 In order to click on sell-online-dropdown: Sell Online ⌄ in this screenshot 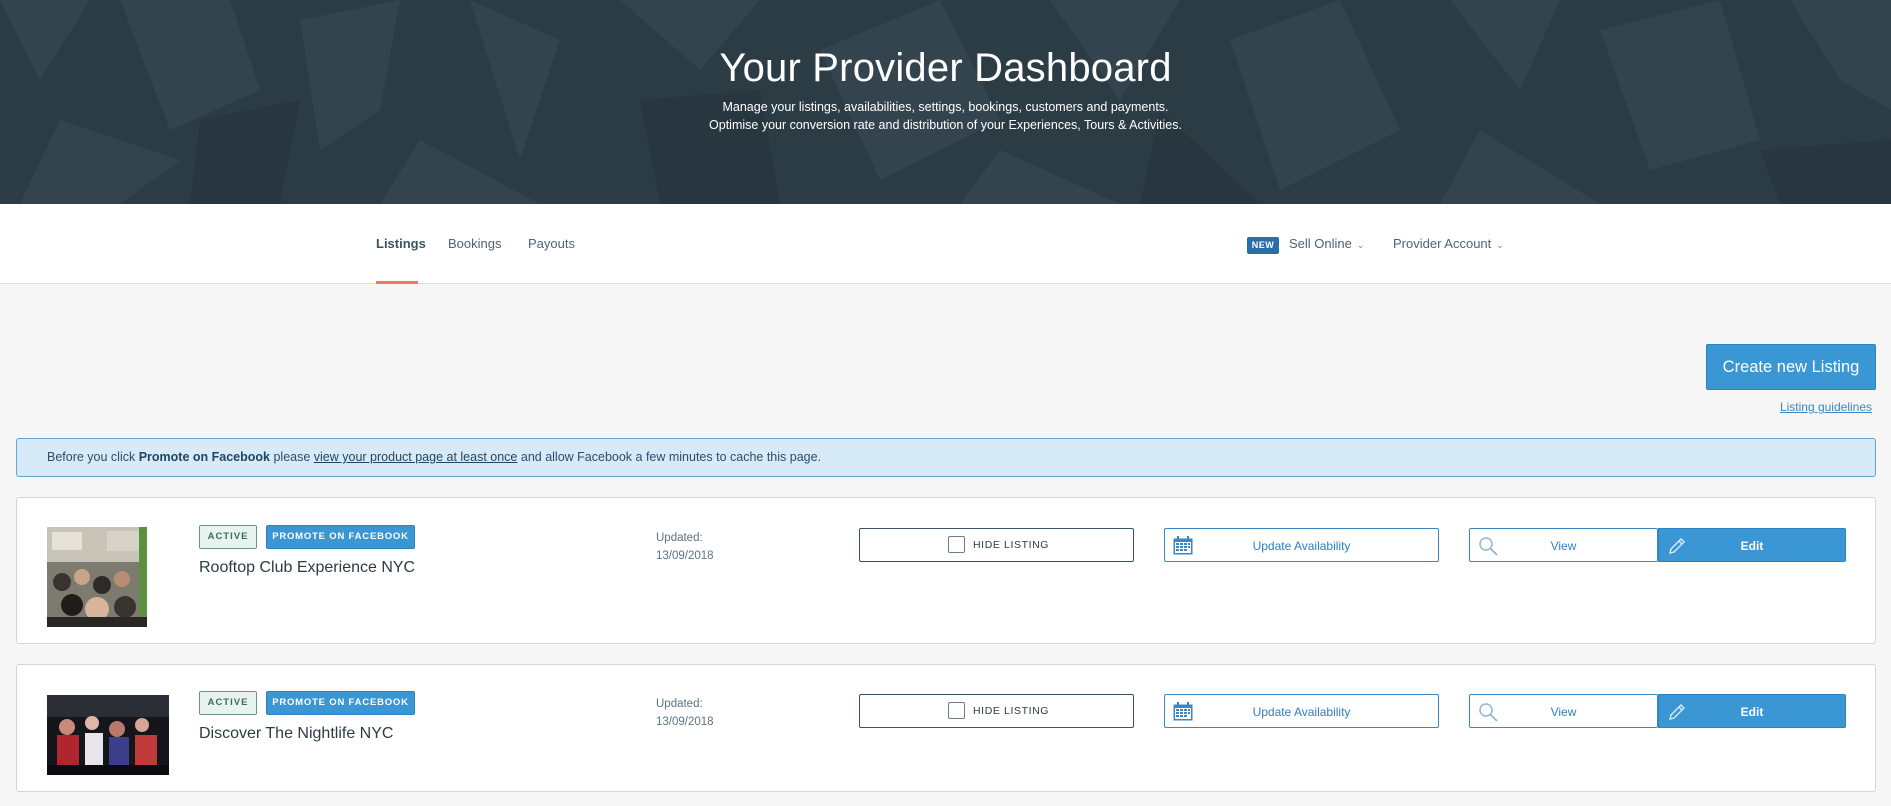, I will do `click(1326, 243)`.